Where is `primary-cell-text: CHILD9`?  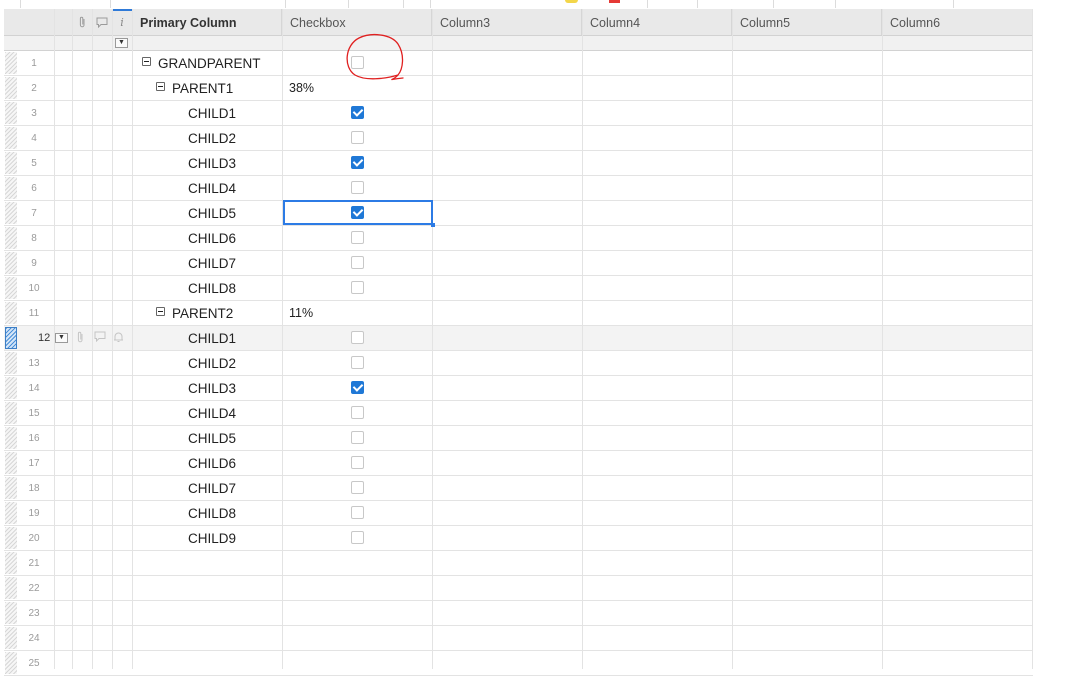 primary-cell-text: CHILD9 is located at coordinates (212, 538).